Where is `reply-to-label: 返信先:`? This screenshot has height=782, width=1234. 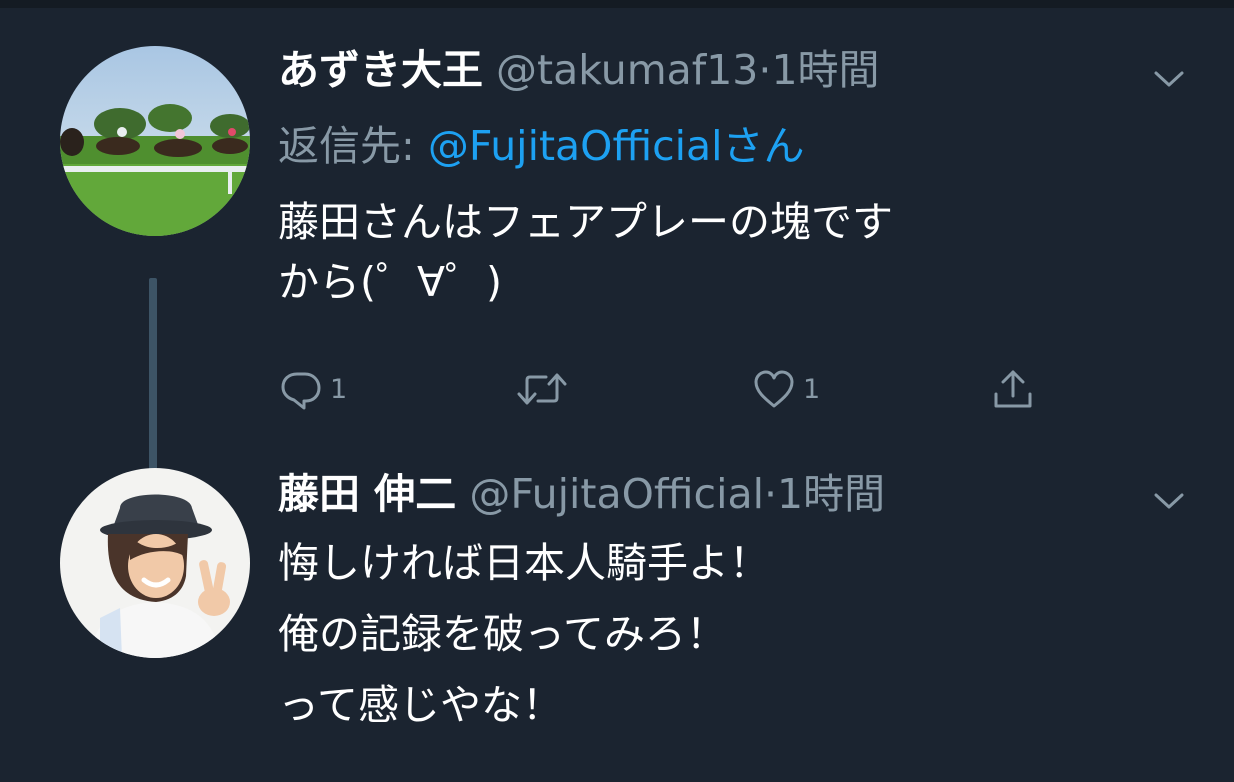
reply-to-label: 返信先: is located at coordinates (353, 146).